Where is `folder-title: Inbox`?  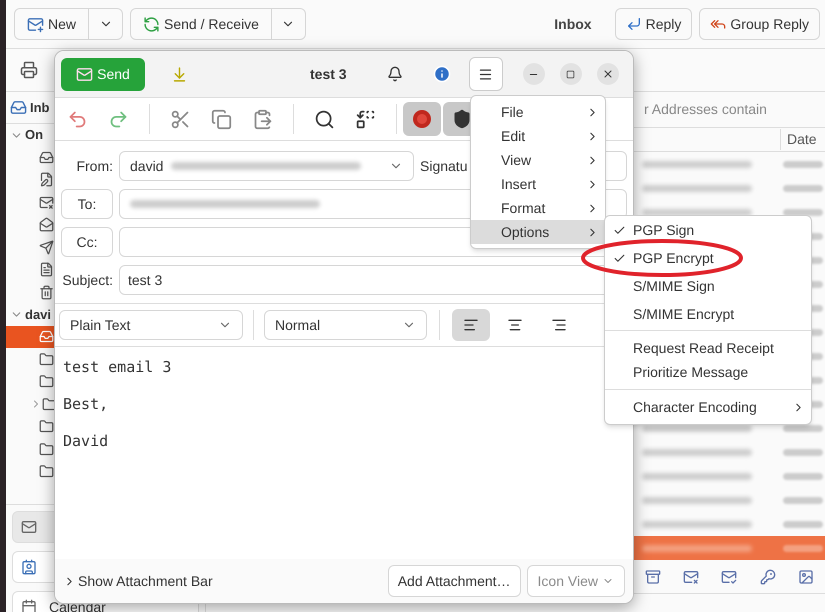
folder-title: Inbox is located at coordinates (573, 24).